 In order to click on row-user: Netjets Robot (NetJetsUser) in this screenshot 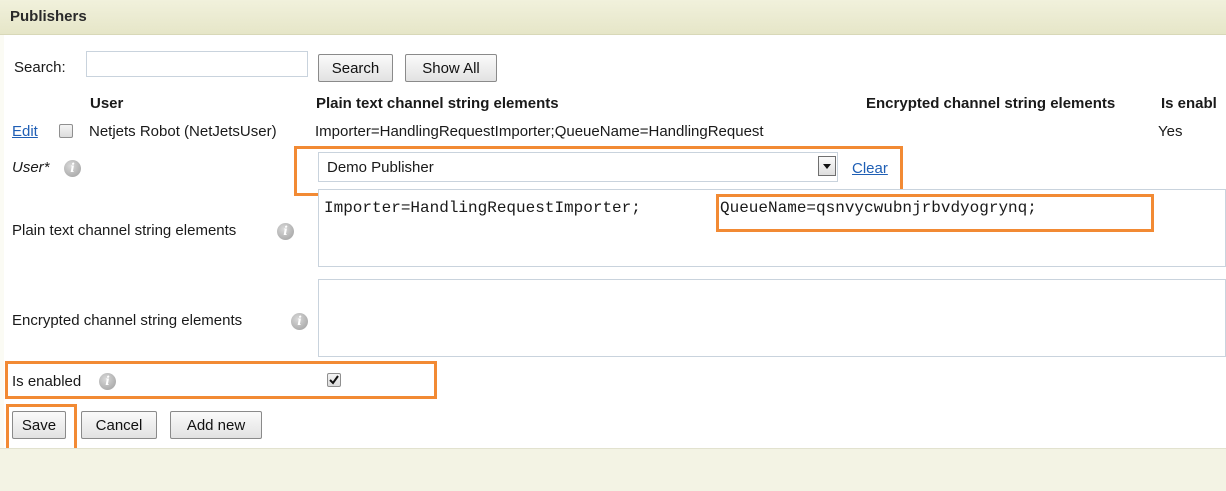, I will do `click(183, 131)`.